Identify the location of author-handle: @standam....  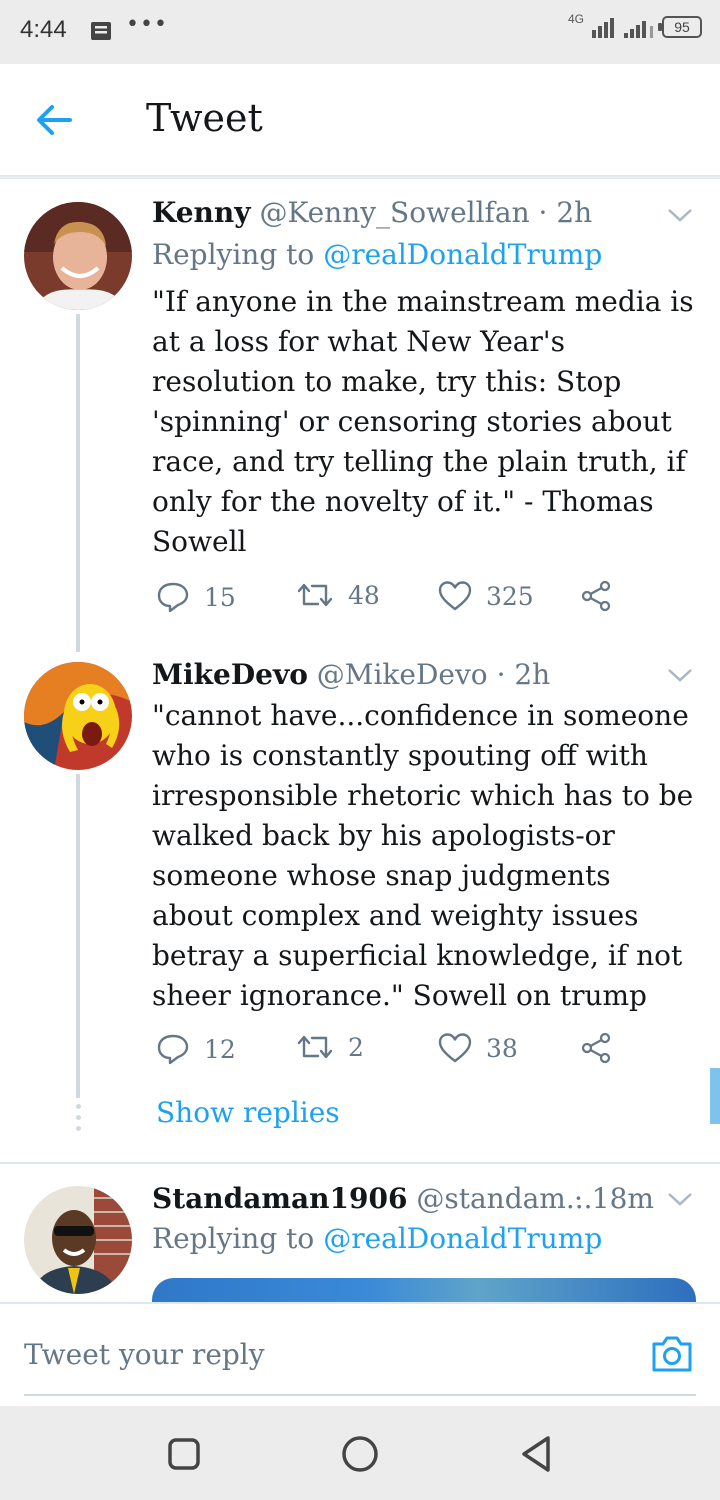
(504, 1198).